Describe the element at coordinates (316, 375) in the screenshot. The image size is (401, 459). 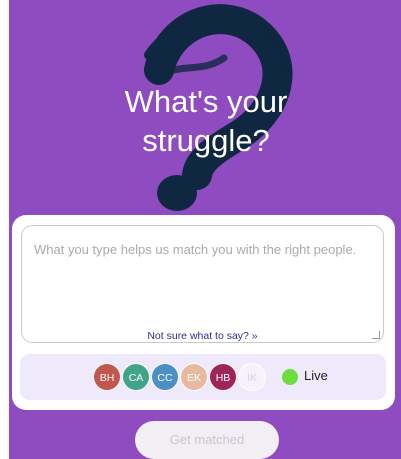
I see `live-status-label: Live` at that location.